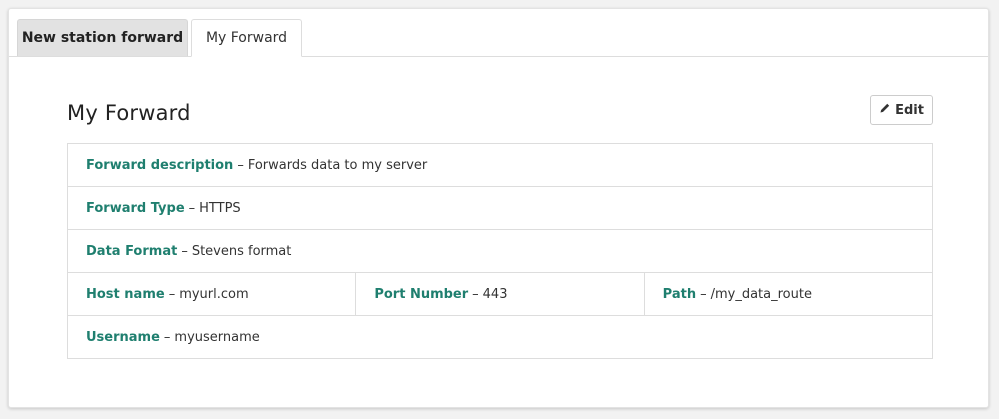  What do you see at coordinates (421, 294) in the screenshot?
I see `port-label: Port Number` at bounding box center [421, 294].